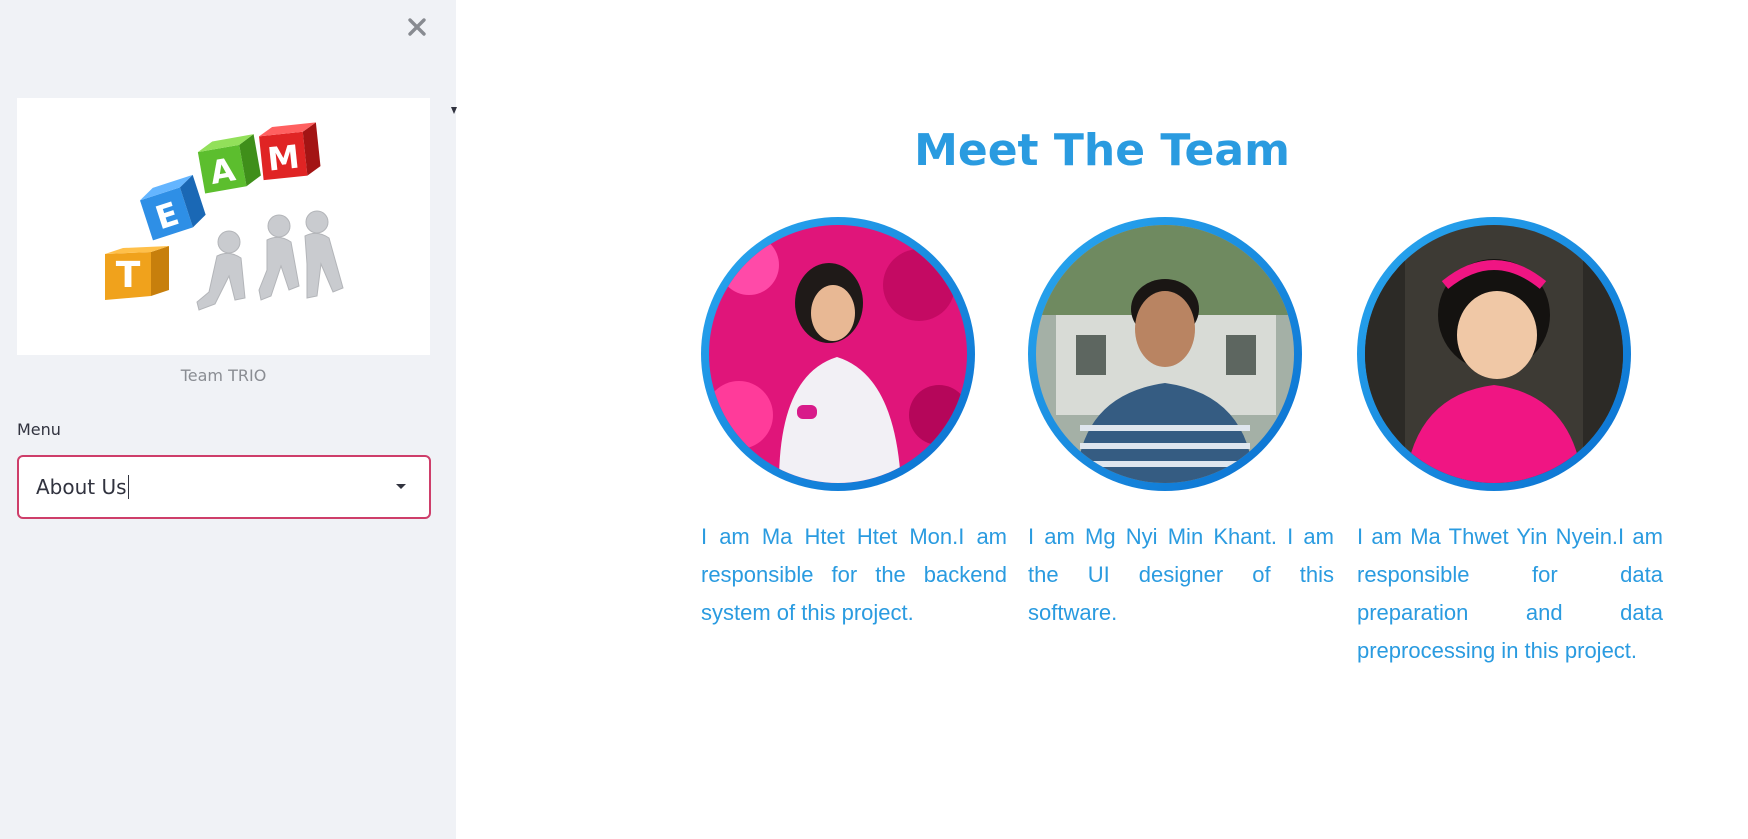  What do you see at coordinates (39, 429) in the screenshot?
I see `menu-label: Menu` at bounding box center [39, 429].